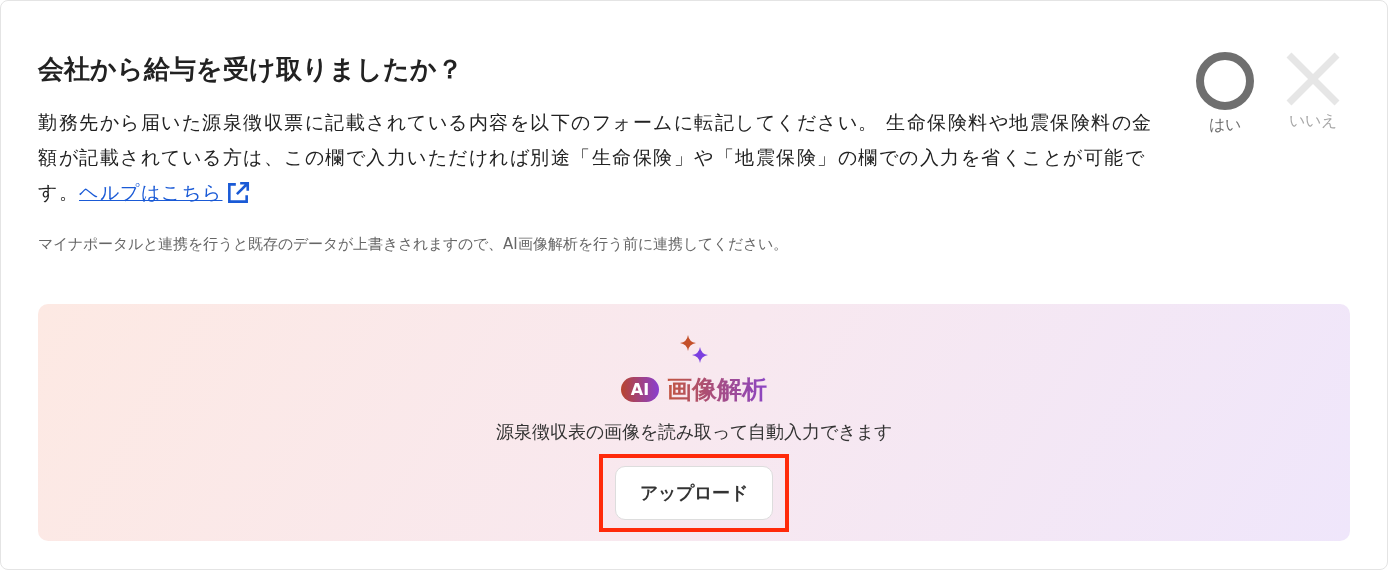 Image resolution: width=1388 pixels, height=570 pixels. I want to click on help-link: ヘルプはこちら, so click(151, 192).